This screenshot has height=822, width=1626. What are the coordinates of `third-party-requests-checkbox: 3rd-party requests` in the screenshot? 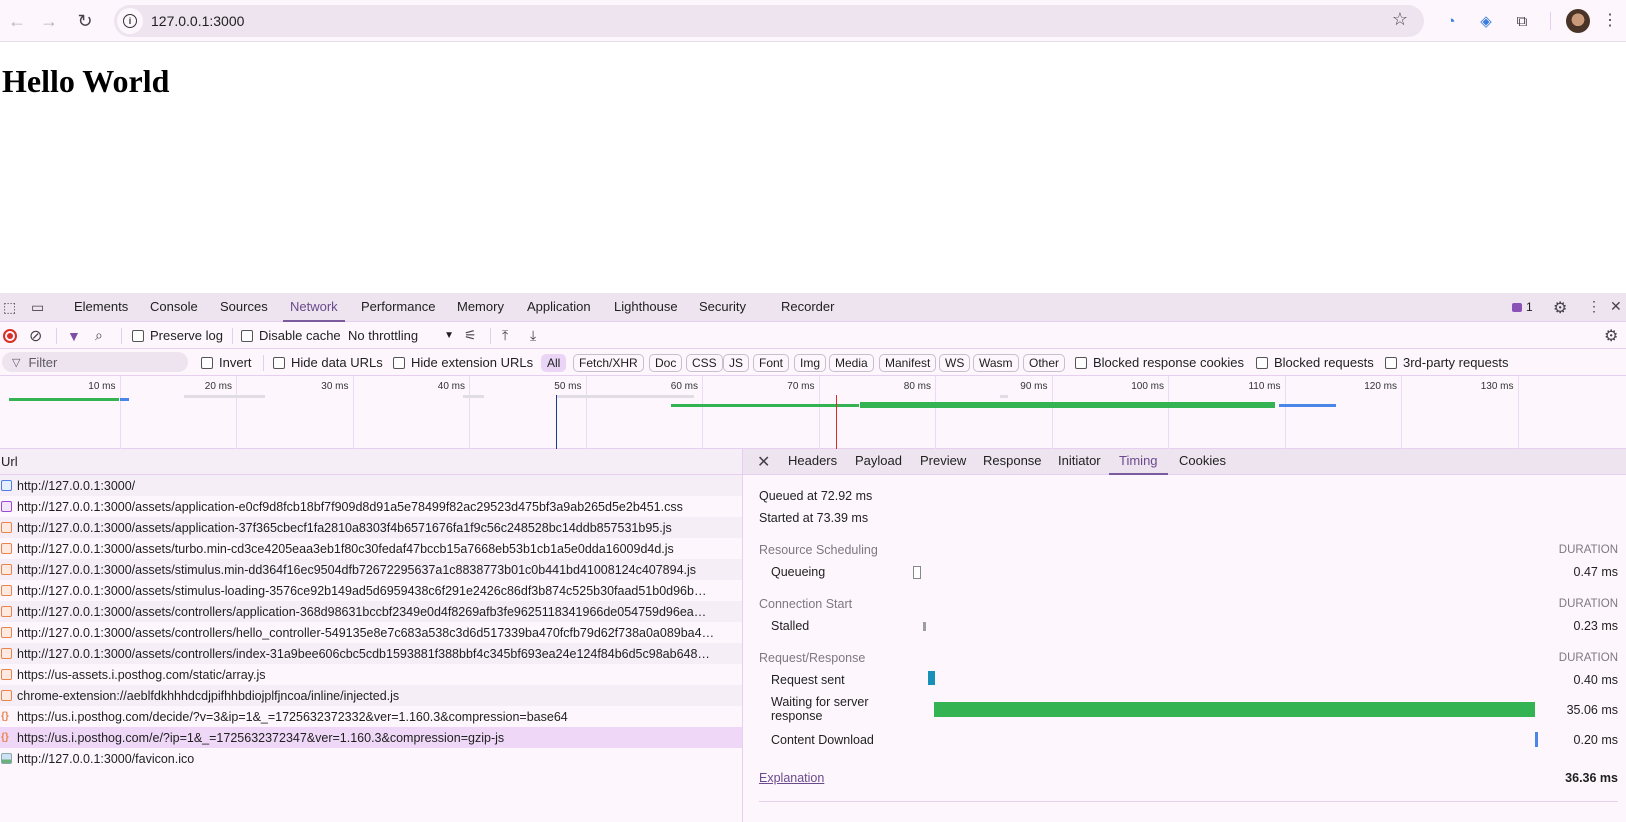 It's located at (1447, 362).